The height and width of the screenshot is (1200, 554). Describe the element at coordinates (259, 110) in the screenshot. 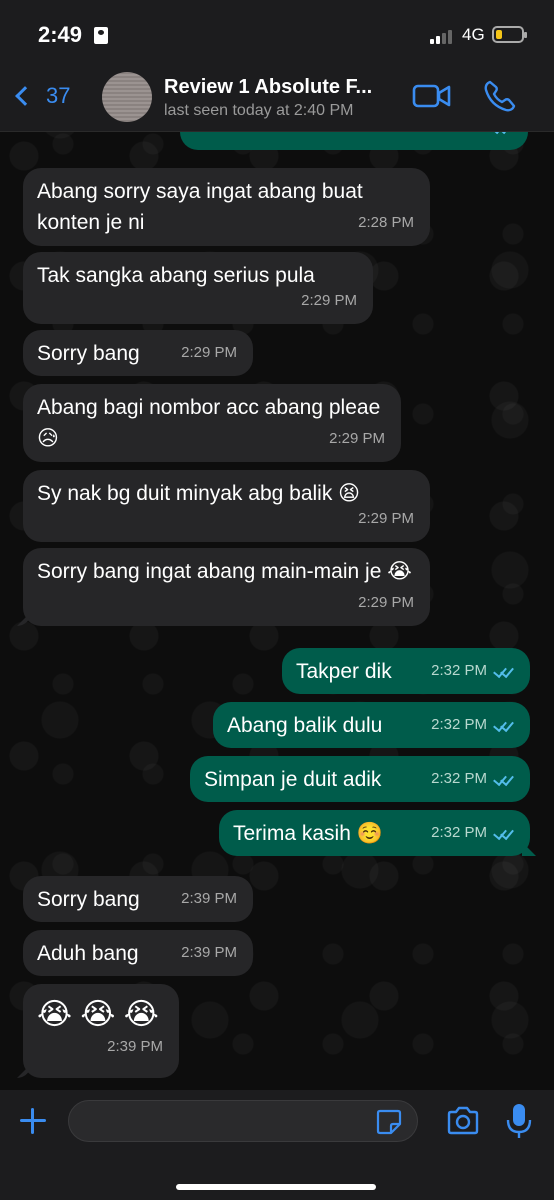

I see `contact-last-seen: last seen today at 2:40 PM` at that location.